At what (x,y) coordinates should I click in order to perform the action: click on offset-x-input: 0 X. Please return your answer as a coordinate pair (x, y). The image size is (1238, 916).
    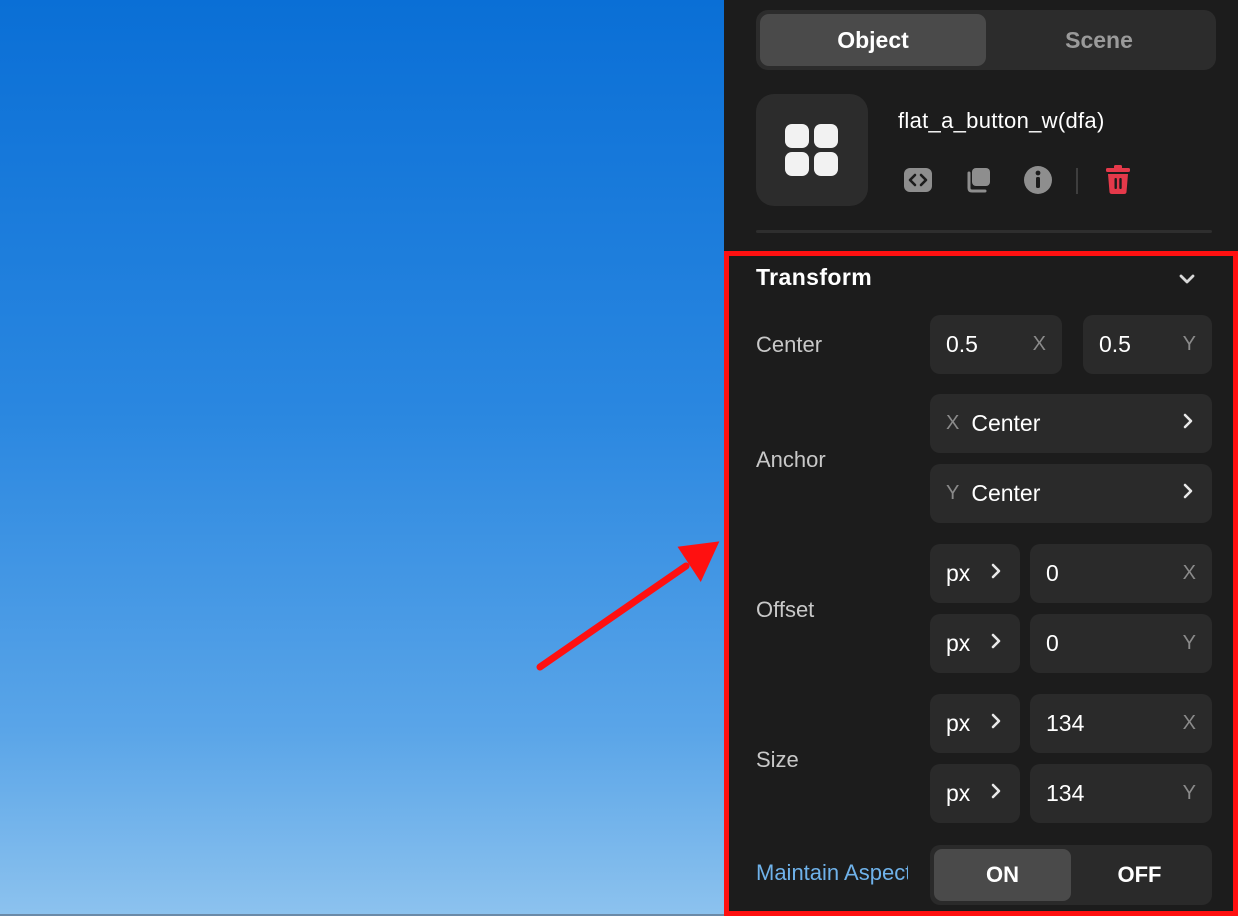
    Looking at the image, I should click on (1121, 573).